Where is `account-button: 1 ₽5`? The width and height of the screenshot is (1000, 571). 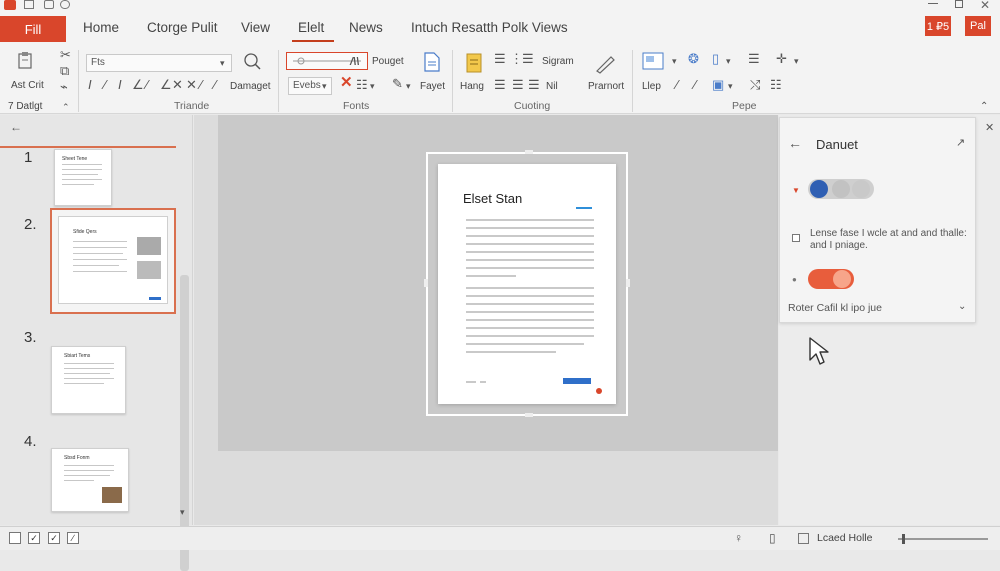
account-button: 1 ₽5 is located at coordinates (938, 26).